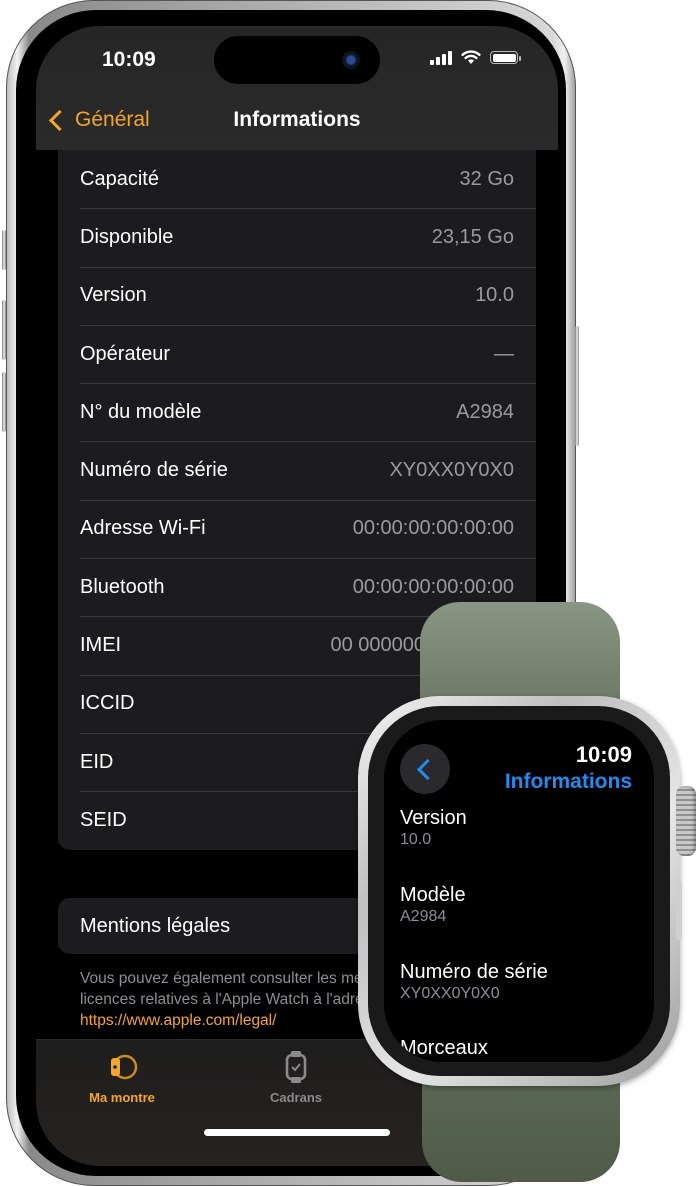 The height and width of the screenshot is (1186, 700). Describe the element at coordinates (296, 1097) in the screenshot. I see `tab-label: Cadrans` at that location.